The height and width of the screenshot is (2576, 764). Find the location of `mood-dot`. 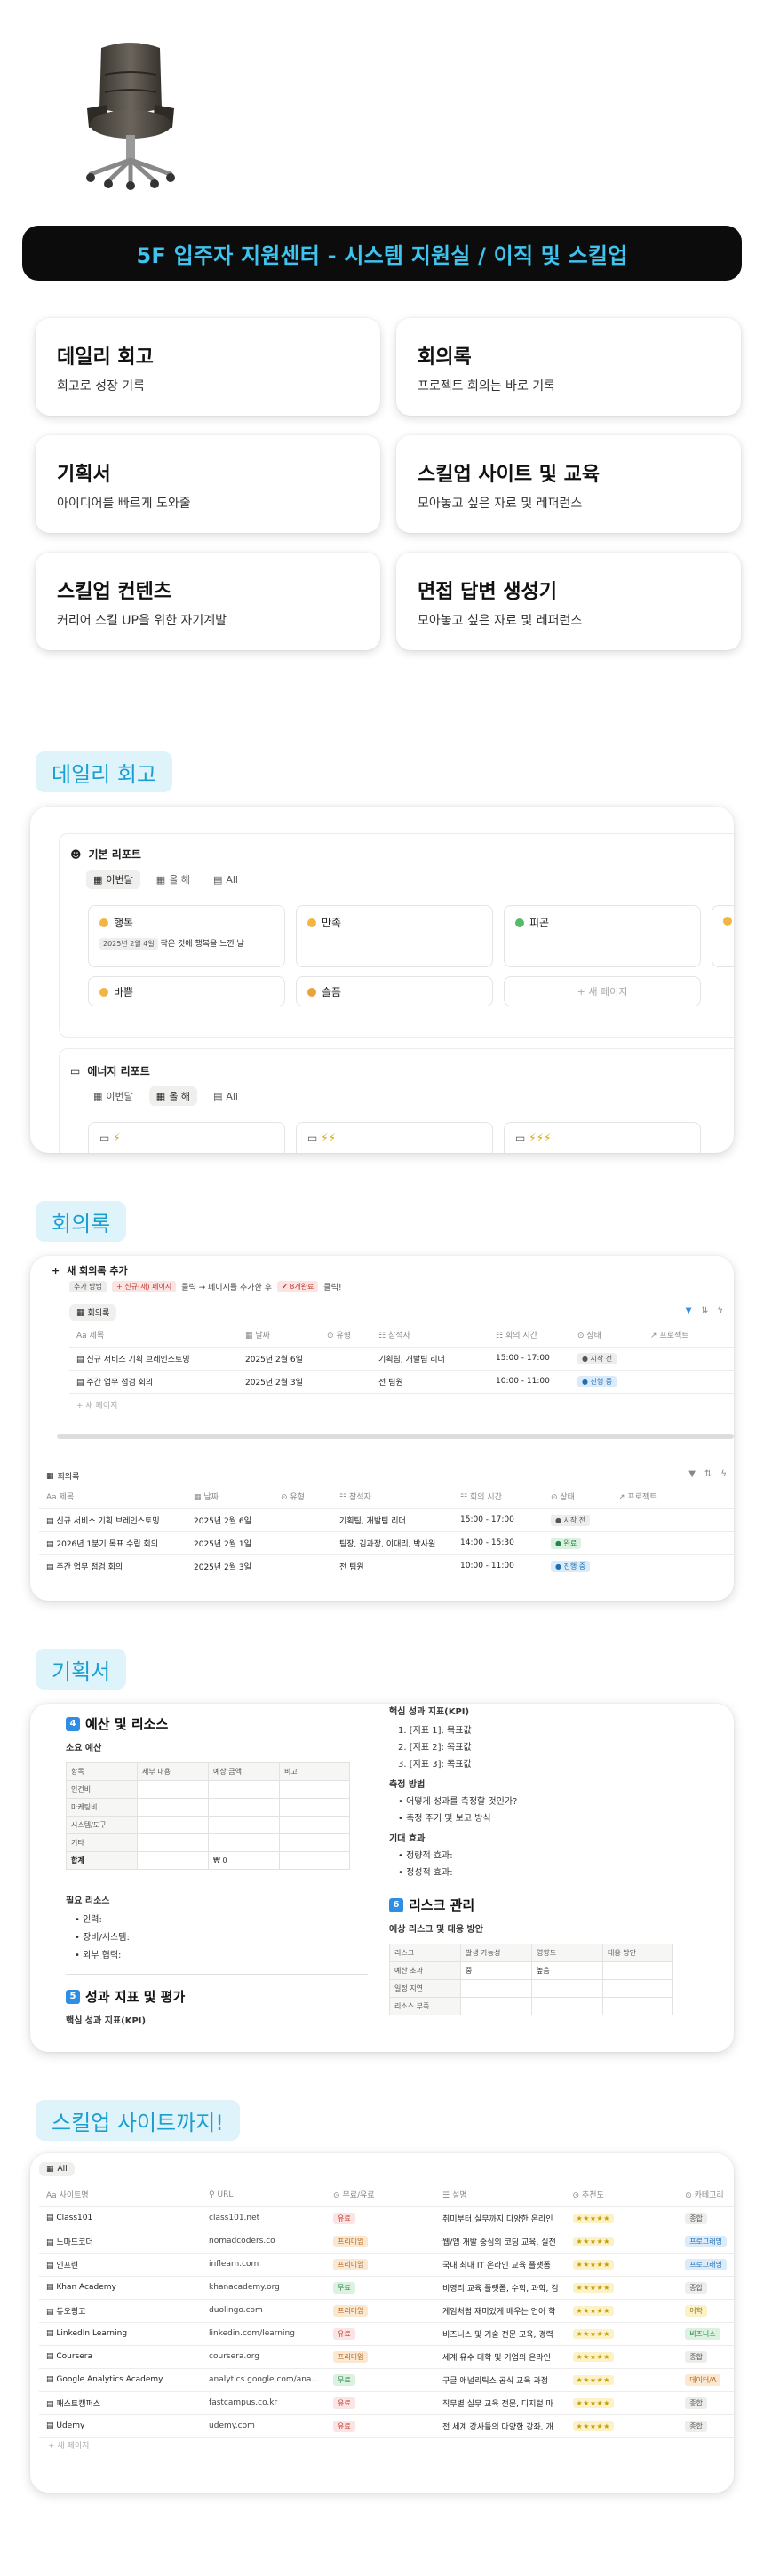

mood-dot is located at coordinates (311, 992).